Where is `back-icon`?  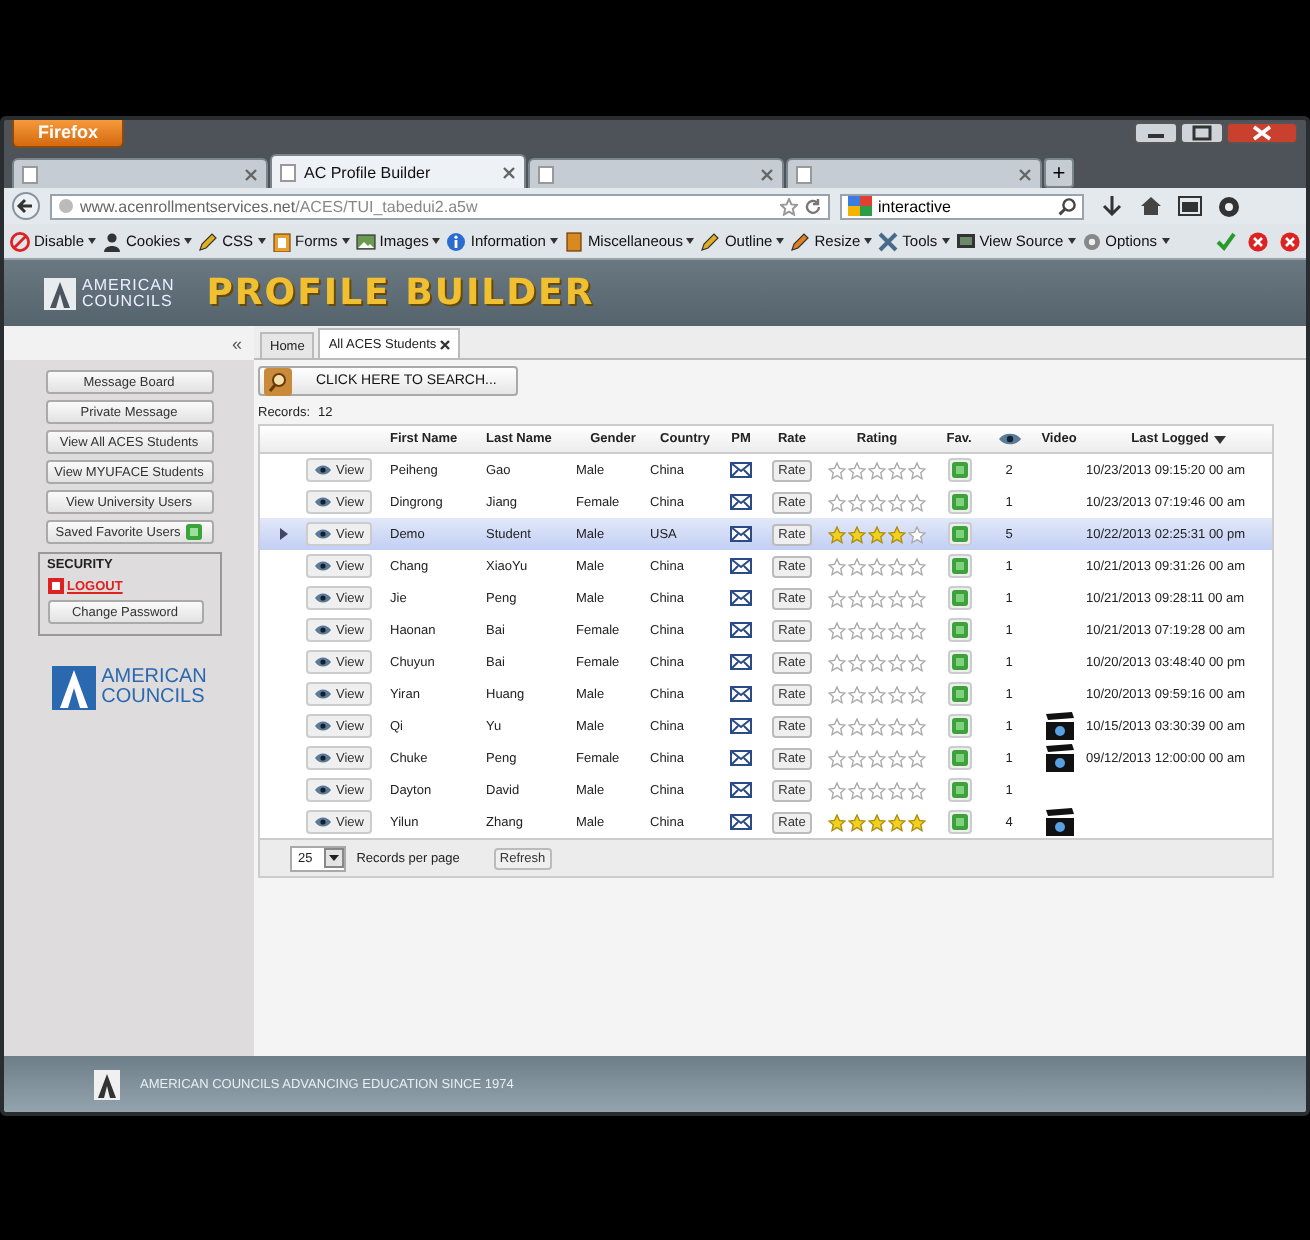
back-icon is located at coordinates (26, 206).